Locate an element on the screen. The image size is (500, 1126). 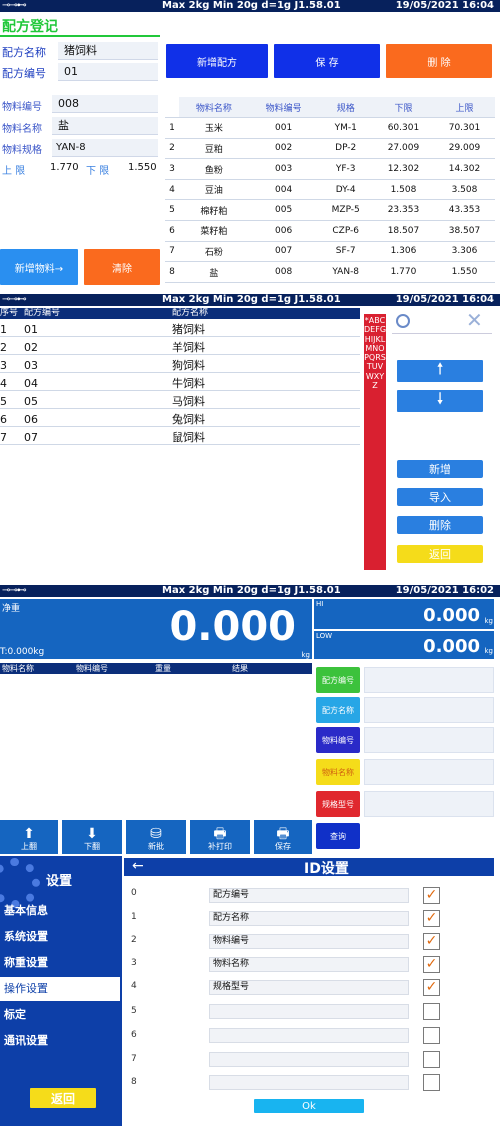
checkbox-0: ✓ is located at coordinates (431, 895).